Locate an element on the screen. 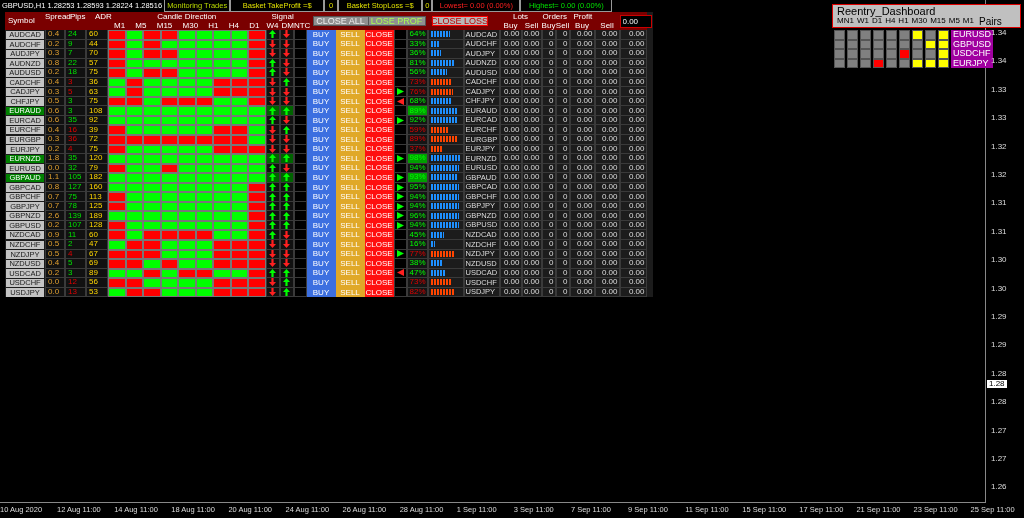  table-cell: 53 is located at coordinates (97, 292).